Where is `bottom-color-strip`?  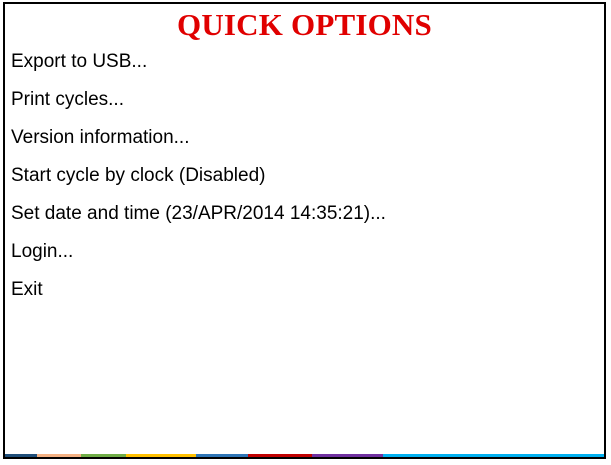 bottom-color-strip is located at coordinates (304, 455).